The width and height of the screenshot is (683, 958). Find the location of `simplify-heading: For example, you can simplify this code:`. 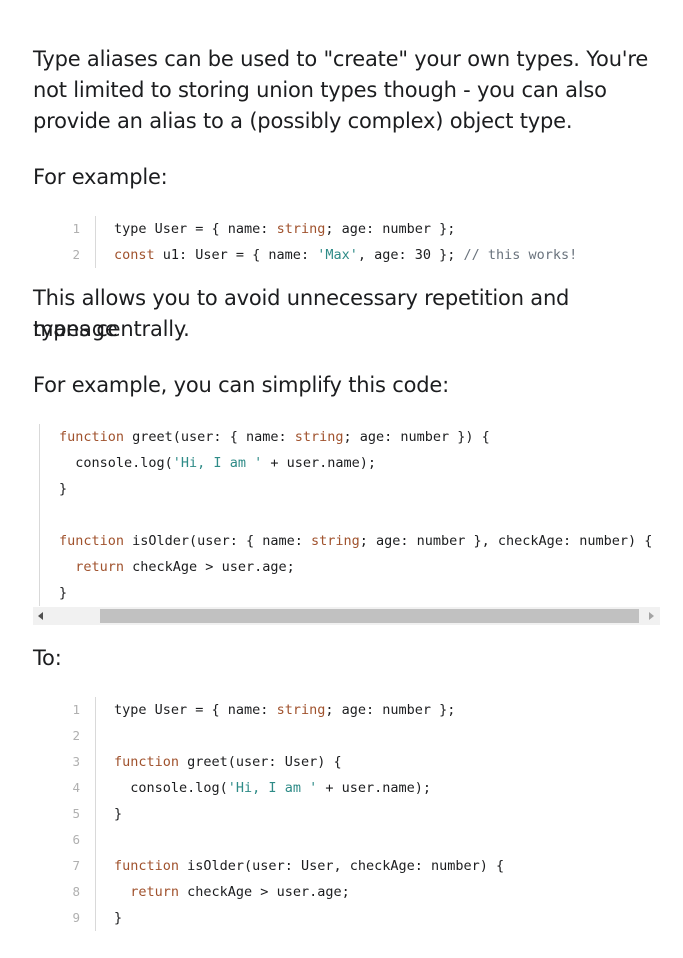

simplify-heading: For example, you can simplify this code: is located at coordinates (241, 385).